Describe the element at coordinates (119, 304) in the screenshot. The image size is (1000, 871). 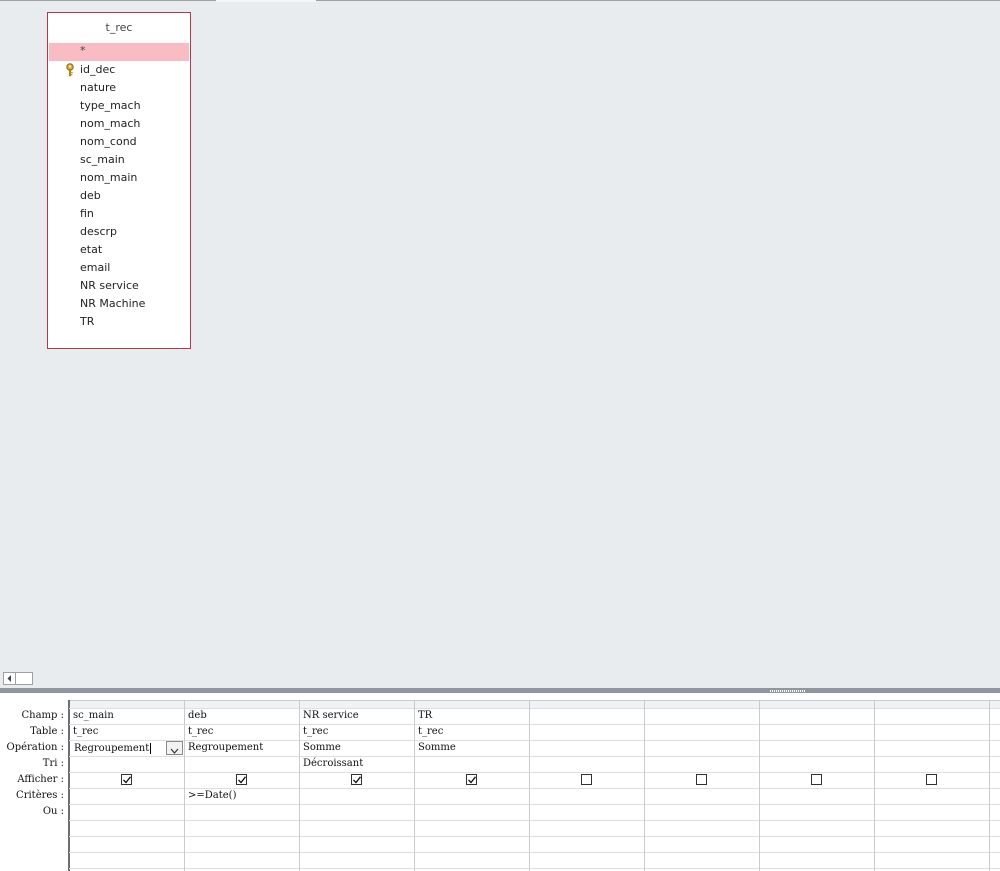
I see `field-nr-machine: NR Machine` at that location.